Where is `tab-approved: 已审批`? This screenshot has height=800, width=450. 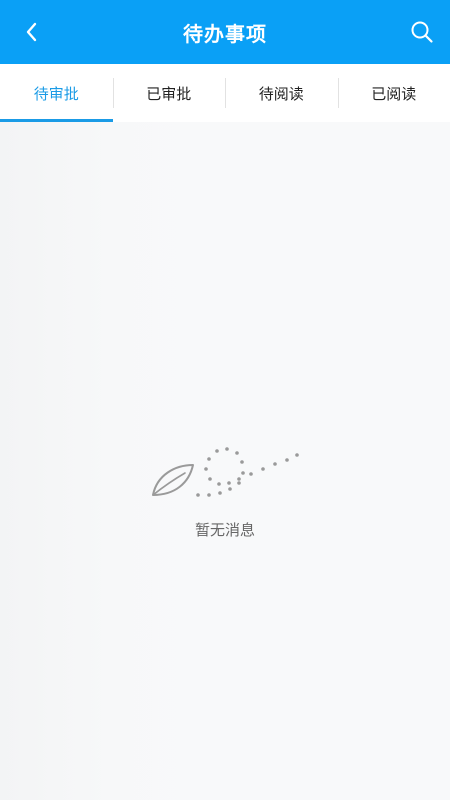
tab-approved: 已审批 is located at coordinates (169, 93).